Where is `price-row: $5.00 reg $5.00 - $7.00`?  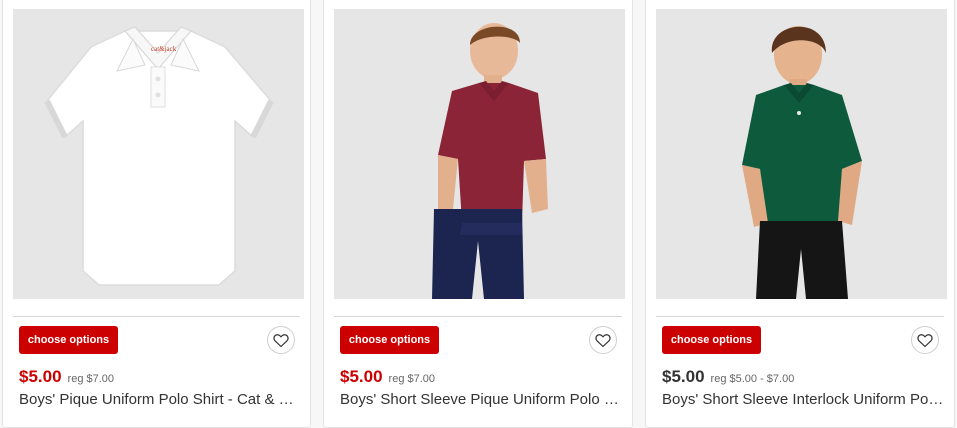 price-row: $5.00 reg $5.00 - $7.00 is located at coordinates (728, 378).